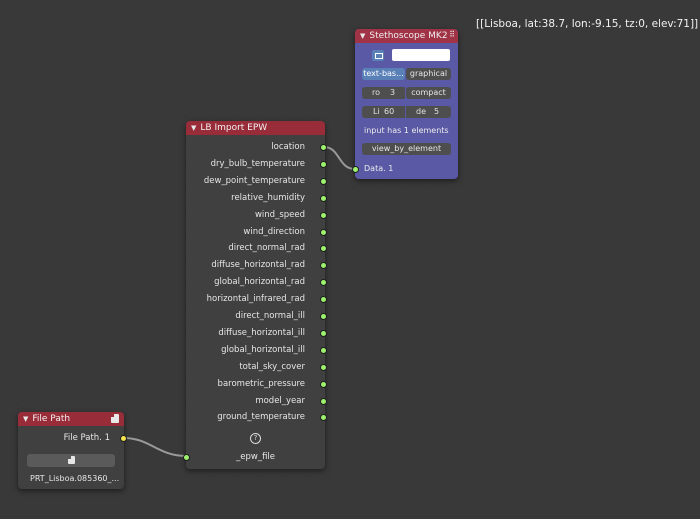 This screenshot has width=700, height=519. Describe the element at coordinates (51, 419) in the screenshot. I see `file-path-title: File Path` at that location.